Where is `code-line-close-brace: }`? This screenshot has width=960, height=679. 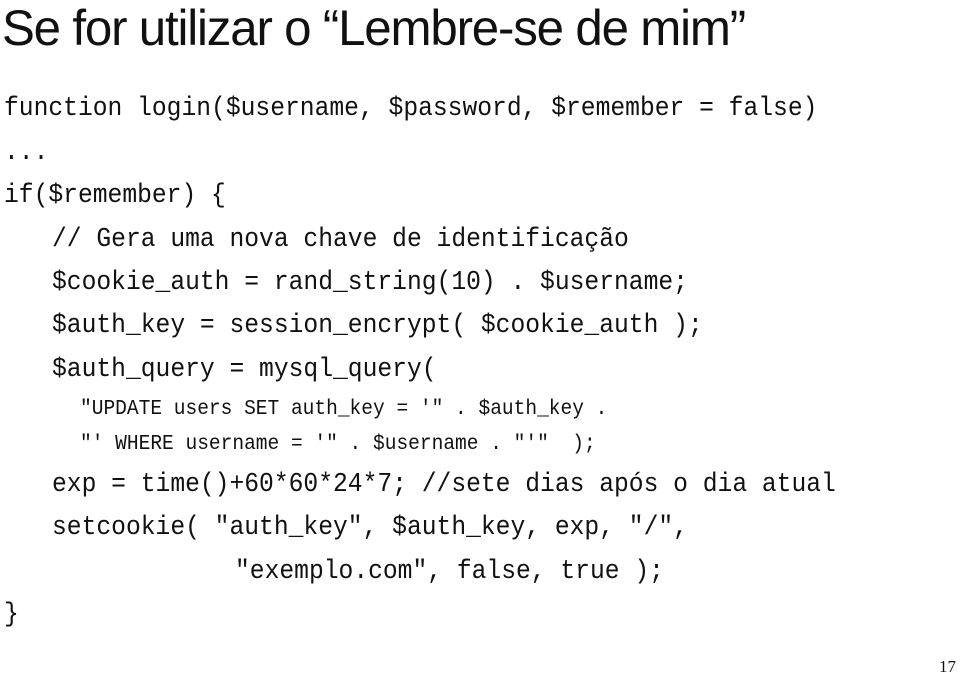
code-line-close-brace: } is located at coordinates (11, 614).